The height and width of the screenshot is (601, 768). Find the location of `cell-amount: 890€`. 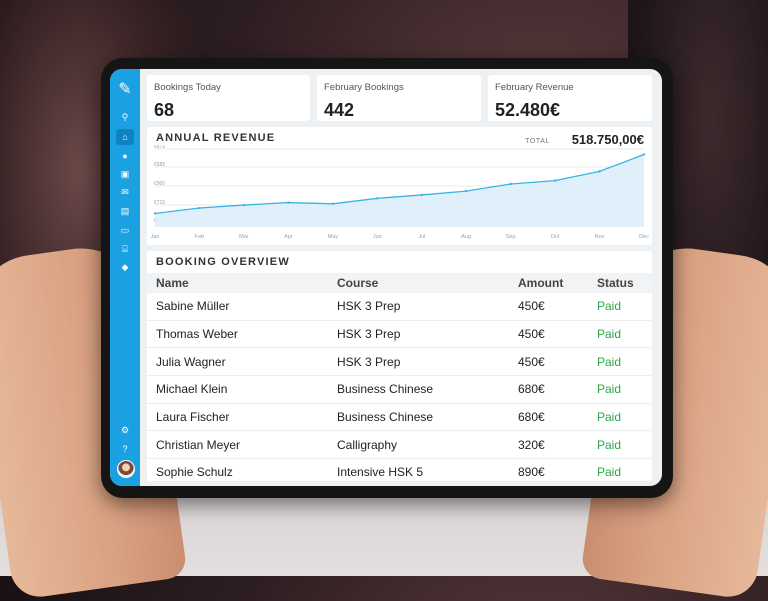

cell-amount: 890€ is located at coordinates (548, 472).